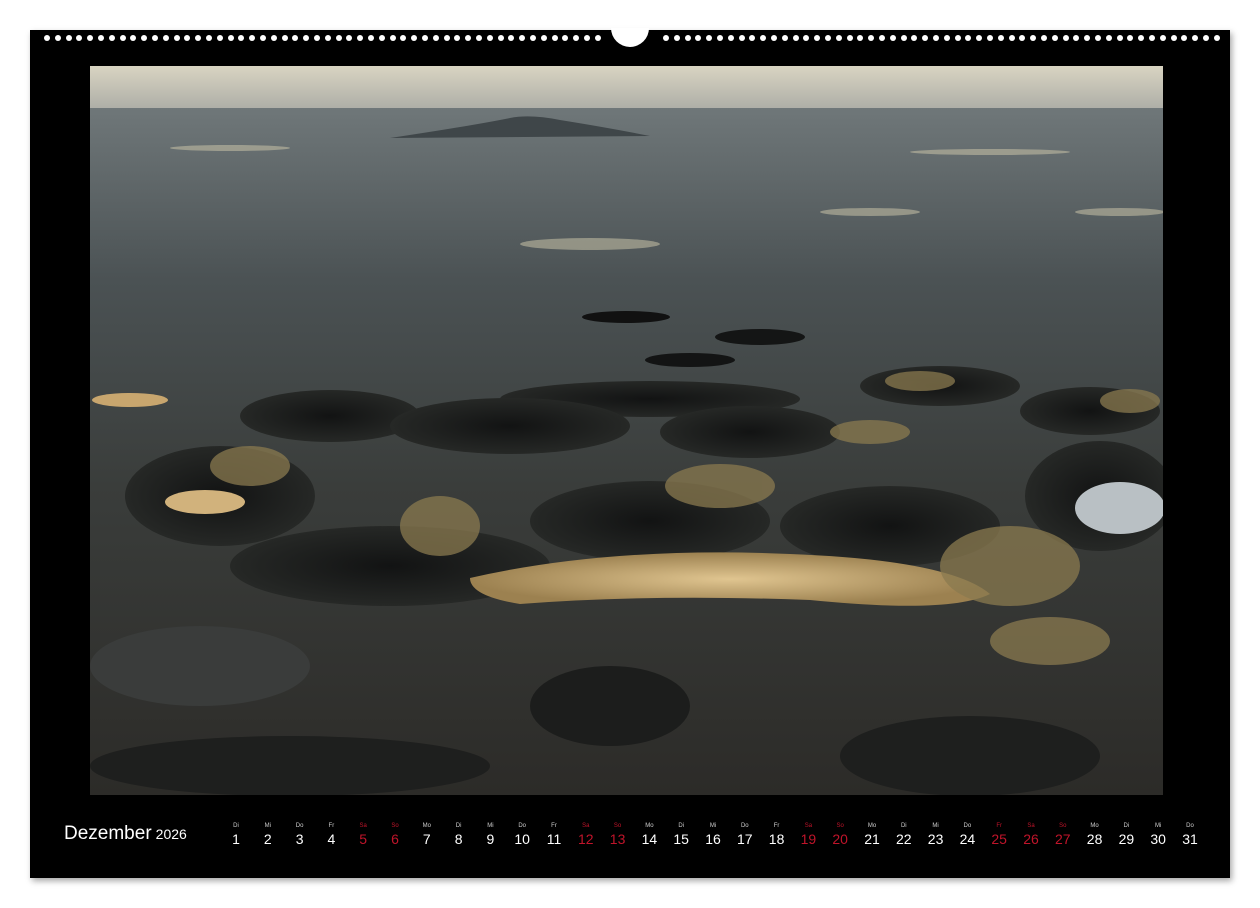 The width and height of the screenshot is (1260, 908). Describe the element at coordinates (299, 839) in the screenshot. I see `day-number: 3` at that location.